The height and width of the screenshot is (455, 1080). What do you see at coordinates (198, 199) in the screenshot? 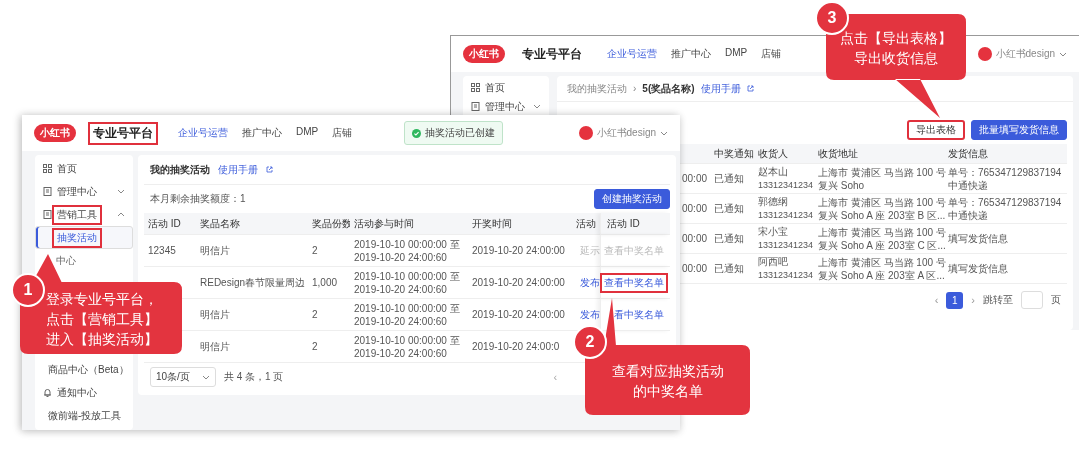
I see `quota-text: 本月剩余抽奖额度：1` at bounding box center [198, 199].